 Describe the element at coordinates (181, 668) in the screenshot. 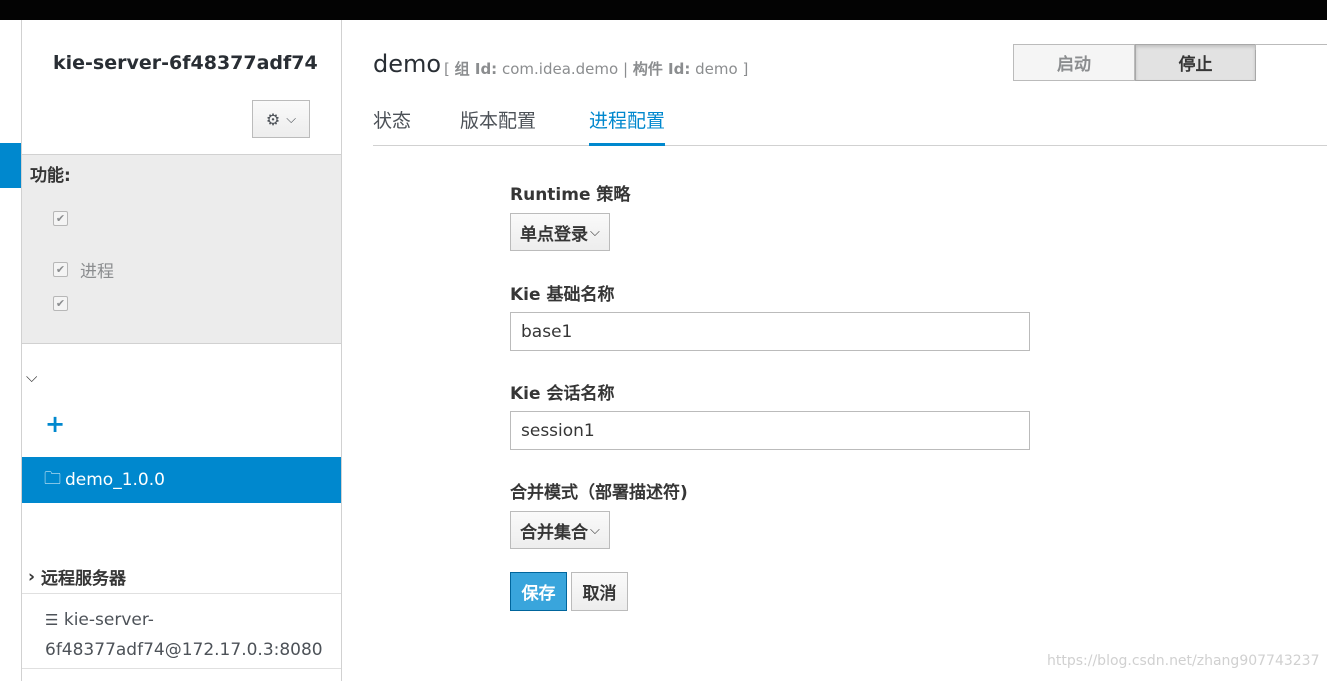

I see `divider` at that location.